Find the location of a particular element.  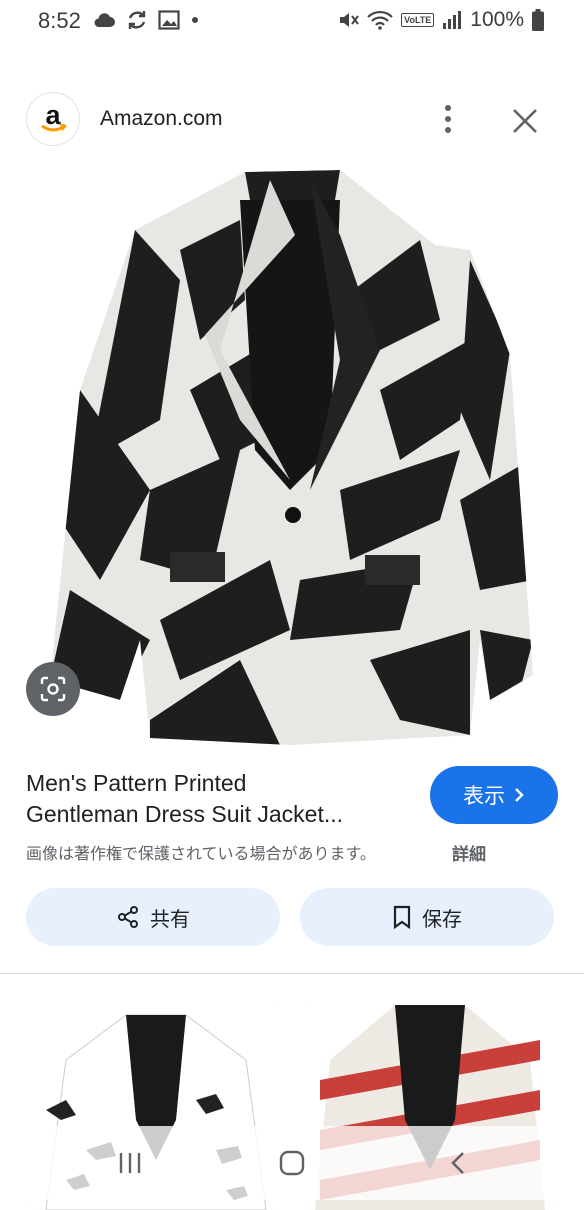

close-icon is located at coordinates (525, 121).